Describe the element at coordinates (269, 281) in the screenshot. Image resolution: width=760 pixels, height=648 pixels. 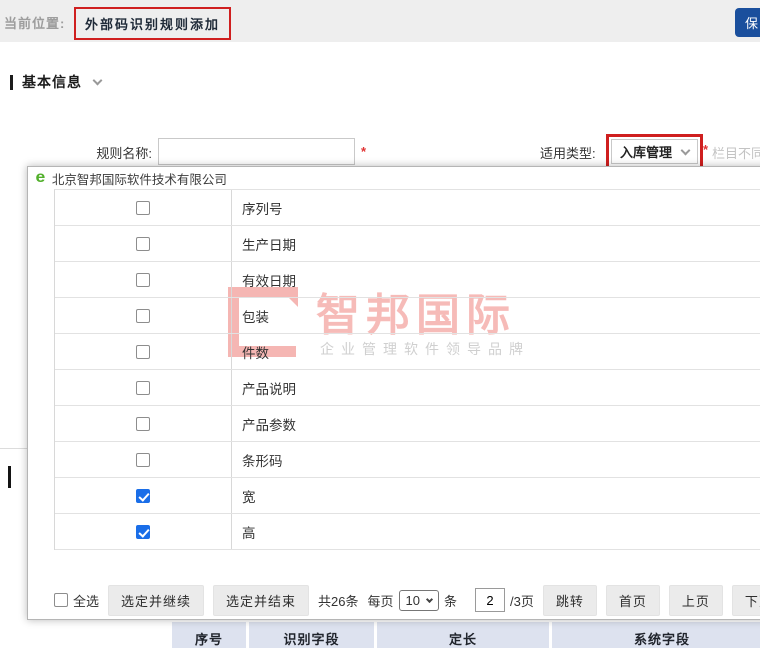
I see `field-label: 有效日期` at that location.